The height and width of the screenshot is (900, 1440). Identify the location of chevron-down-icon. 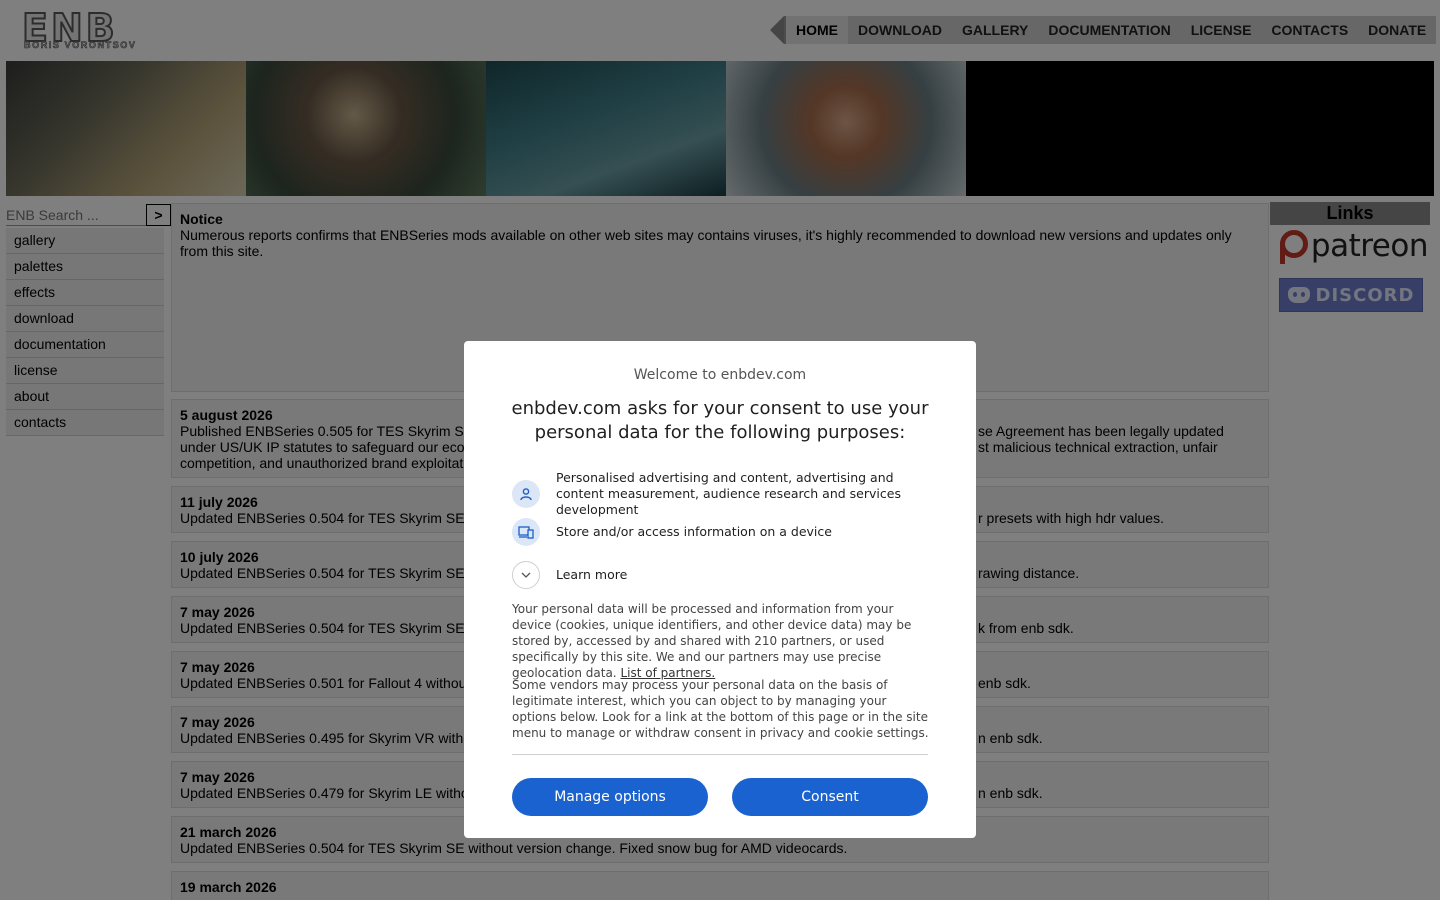
(526, 575).